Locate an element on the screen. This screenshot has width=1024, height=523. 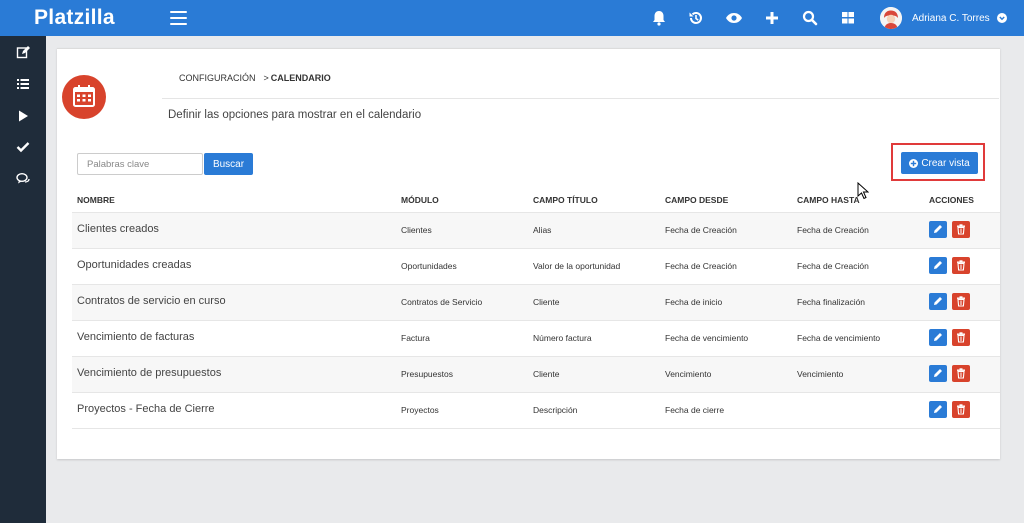
cell-nombre: Clientes creados is located at coordinates (118, 229).